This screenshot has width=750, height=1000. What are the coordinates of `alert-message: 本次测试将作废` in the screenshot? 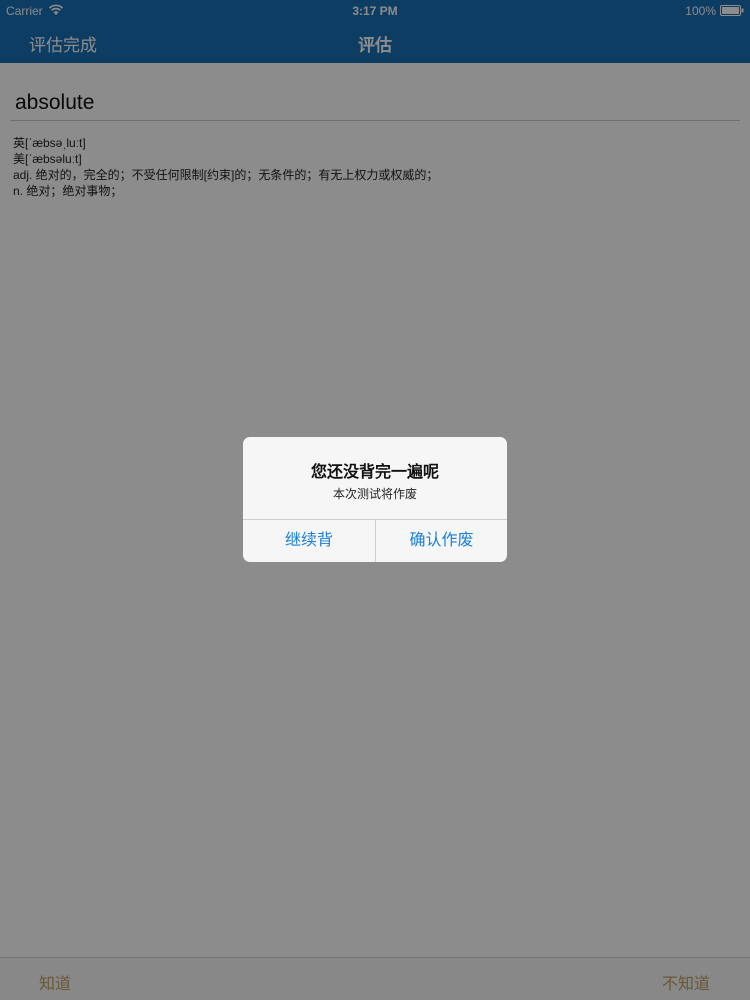 It's located at (374, 494).